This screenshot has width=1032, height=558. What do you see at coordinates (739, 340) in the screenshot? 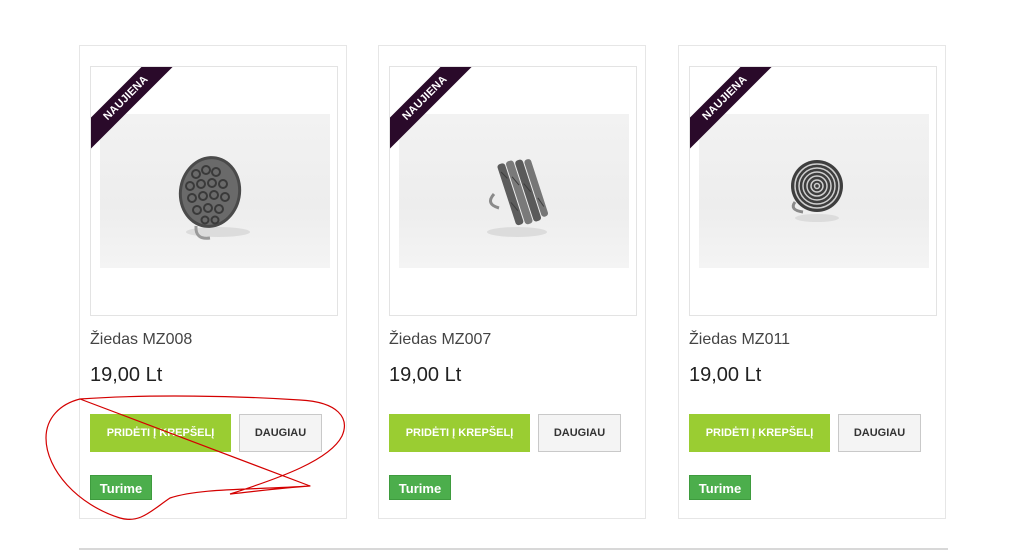
I see `product-title: Žiedas MZ011` at bounding box center [739, 340].